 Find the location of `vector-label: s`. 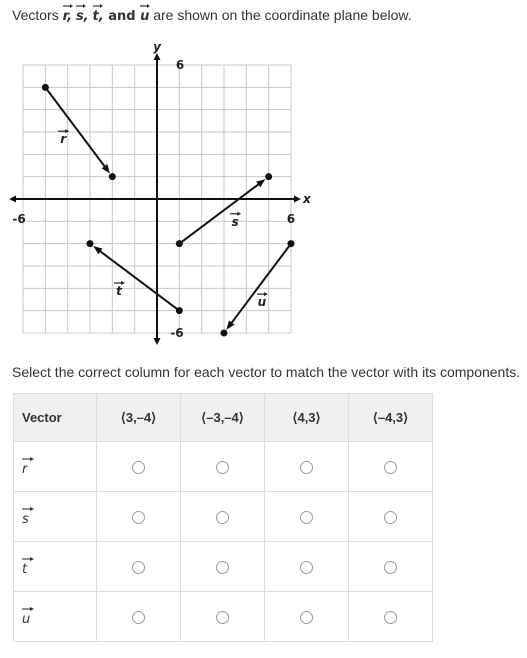

vector-label: s is located at coordinates (235, 222).